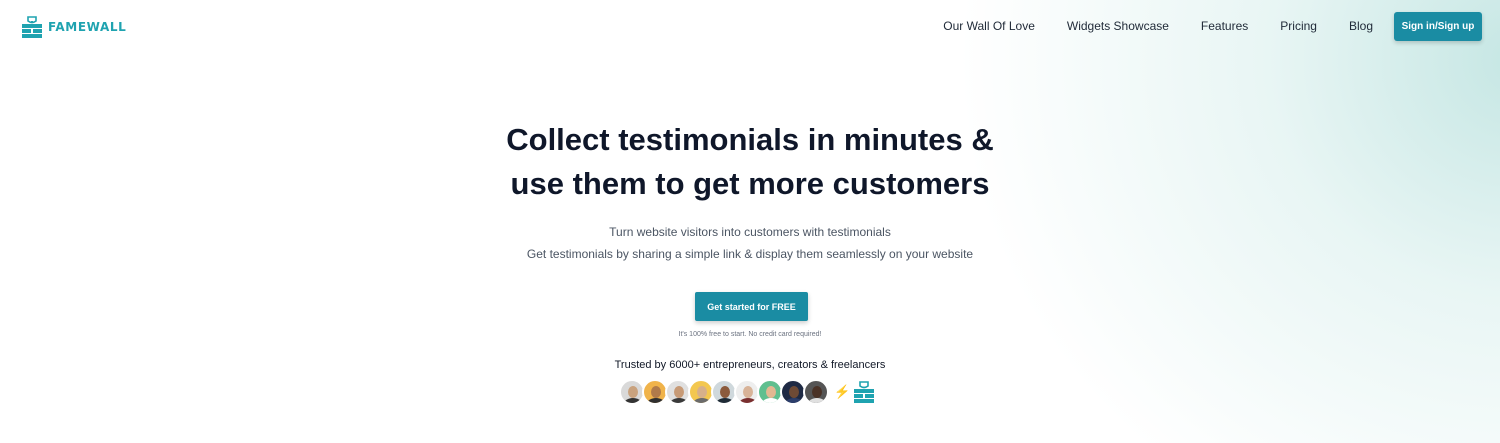 The height and width of the screenshot is (443, 1500). I want to click on nav-blog: Blog, so click(1361, 26).